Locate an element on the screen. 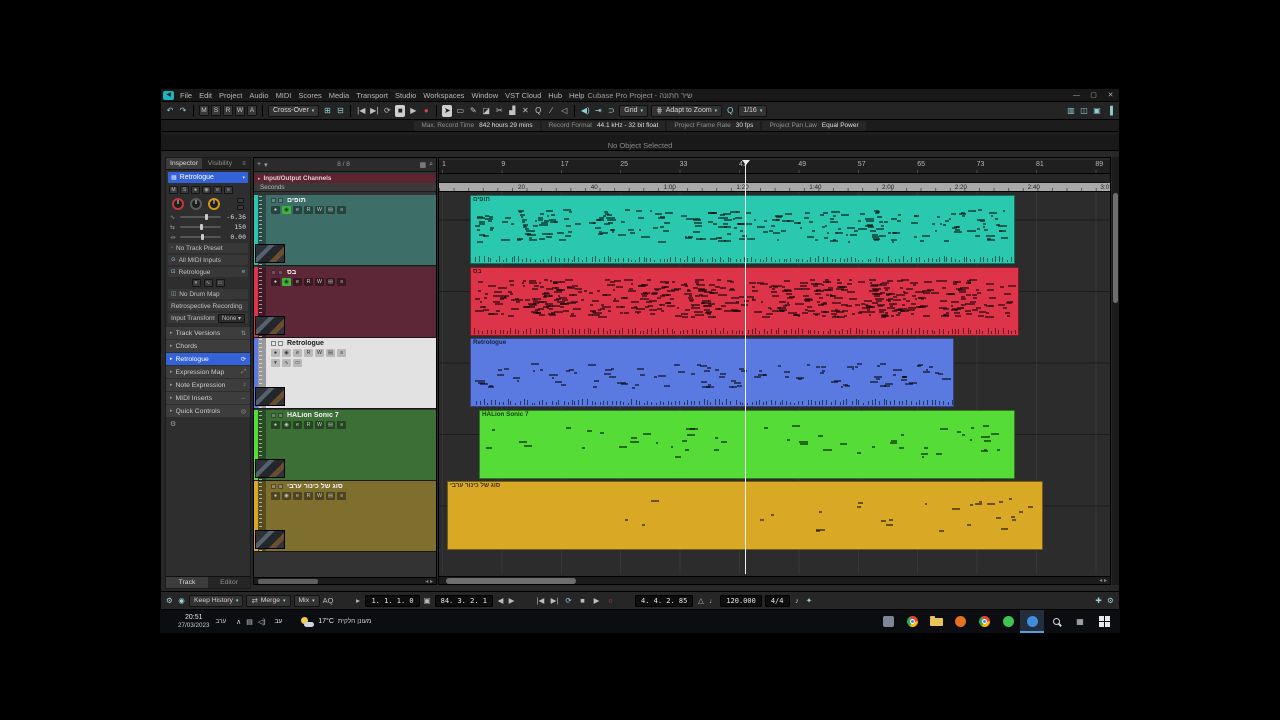  audition-tool-icon: ◁ is located at coordinates (564, 111).